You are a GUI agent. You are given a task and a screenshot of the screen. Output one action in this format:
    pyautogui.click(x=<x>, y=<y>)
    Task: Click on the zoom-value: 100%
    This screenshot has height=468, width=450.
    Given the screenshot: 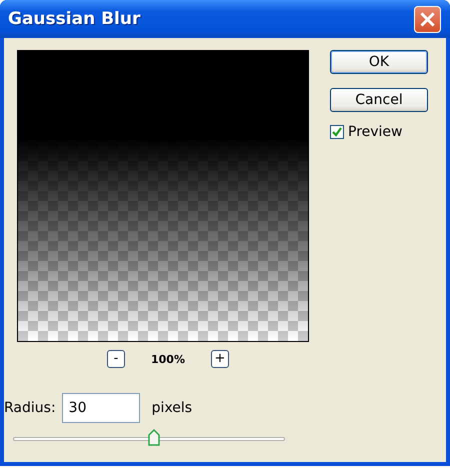 What is the action you would take?
    pyautogui.click(x=168, y=359)
    